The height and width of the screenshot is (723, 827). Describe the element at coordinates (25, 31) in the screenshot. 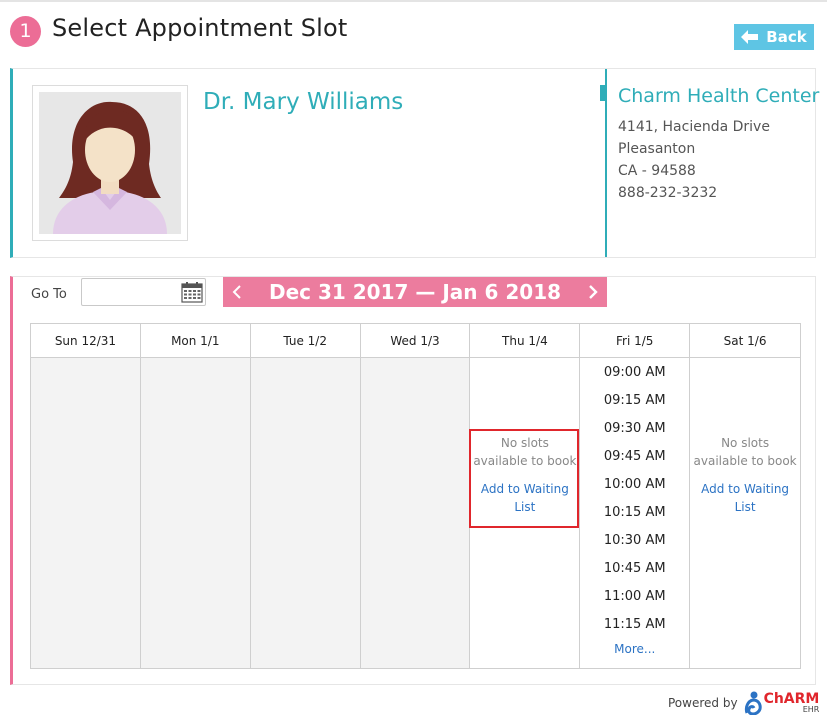

I see `step-badge: 1` at that location.